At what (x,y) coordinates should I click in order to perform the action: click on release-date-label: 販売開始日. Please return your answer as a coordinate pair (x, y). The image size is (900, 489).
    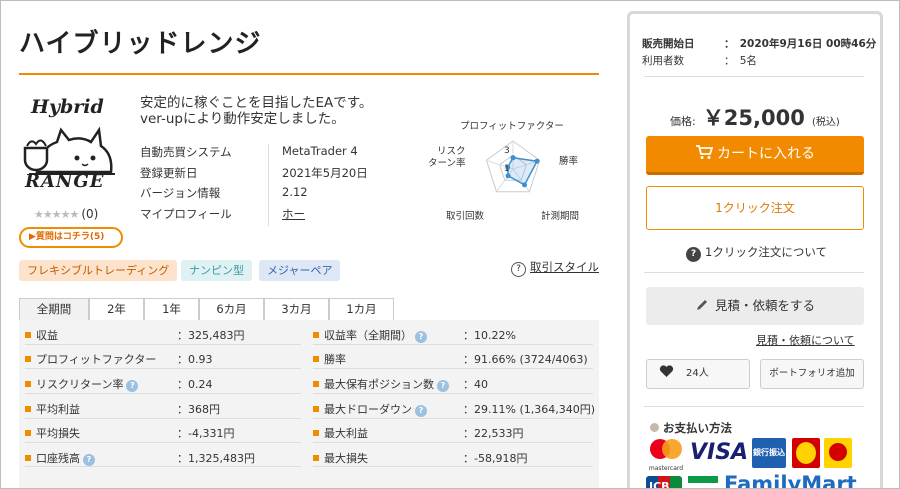
    Looking at the image, I should click on (668, 44).